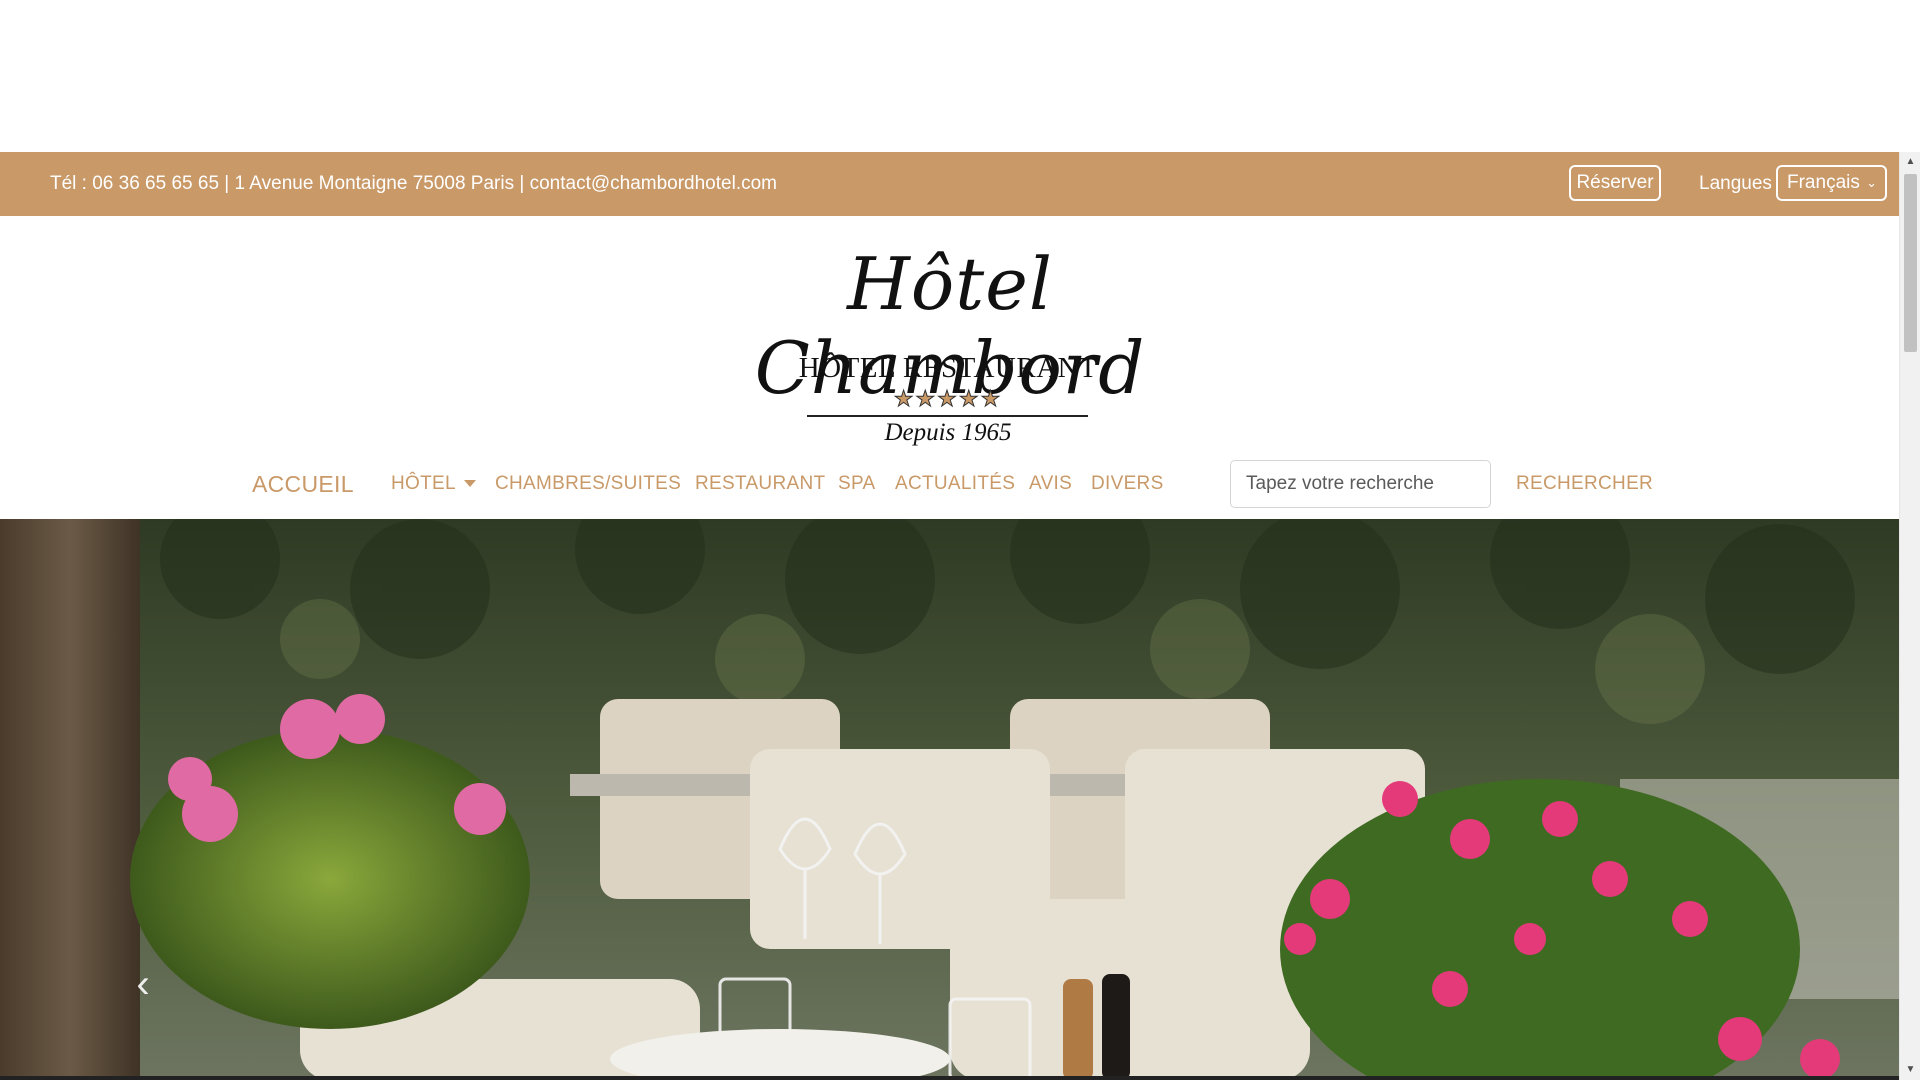 The width and height of the screenshot is (1920, 1080). What do you see at coordinates (1909, 616) in the screenshot?
I see `vertical-scrollbar: ▲ ▼` at bounding box center [1909, 616].